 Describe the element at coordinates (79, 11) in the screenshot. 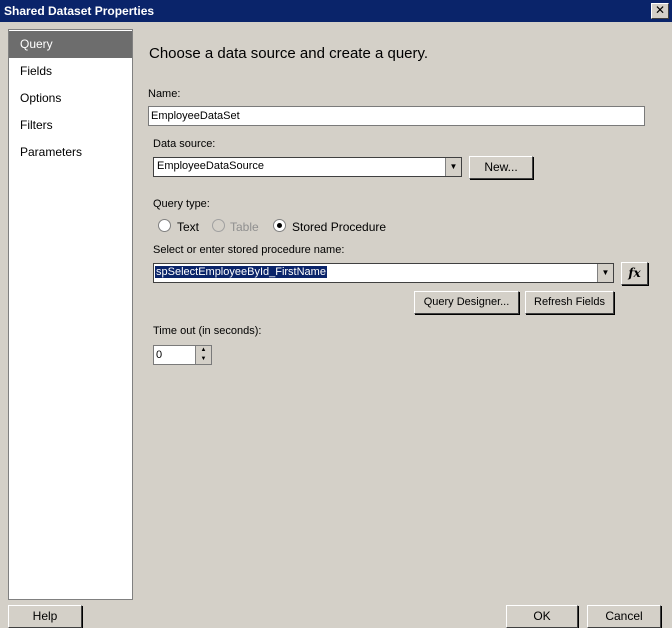

I see `window-title: Shared Dataset Properties` at that location.